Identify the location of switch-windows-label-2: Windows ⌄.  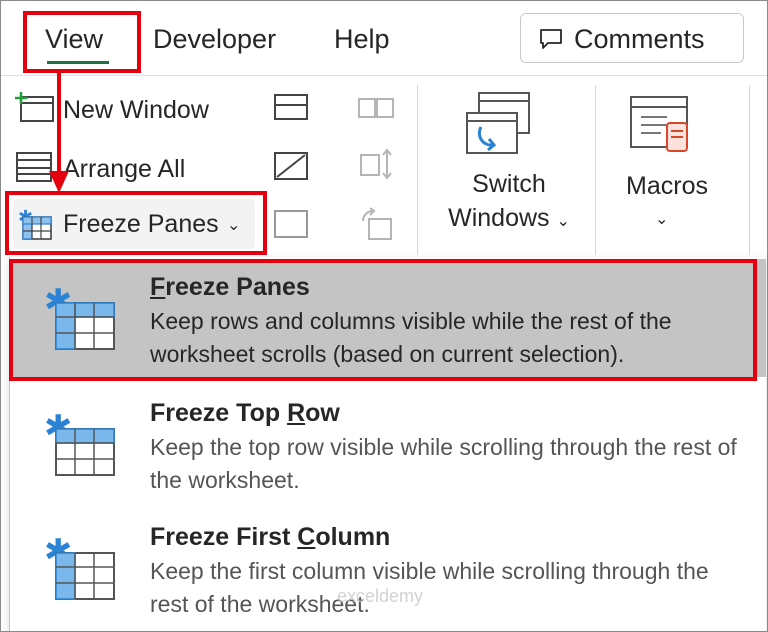
(509, 218).